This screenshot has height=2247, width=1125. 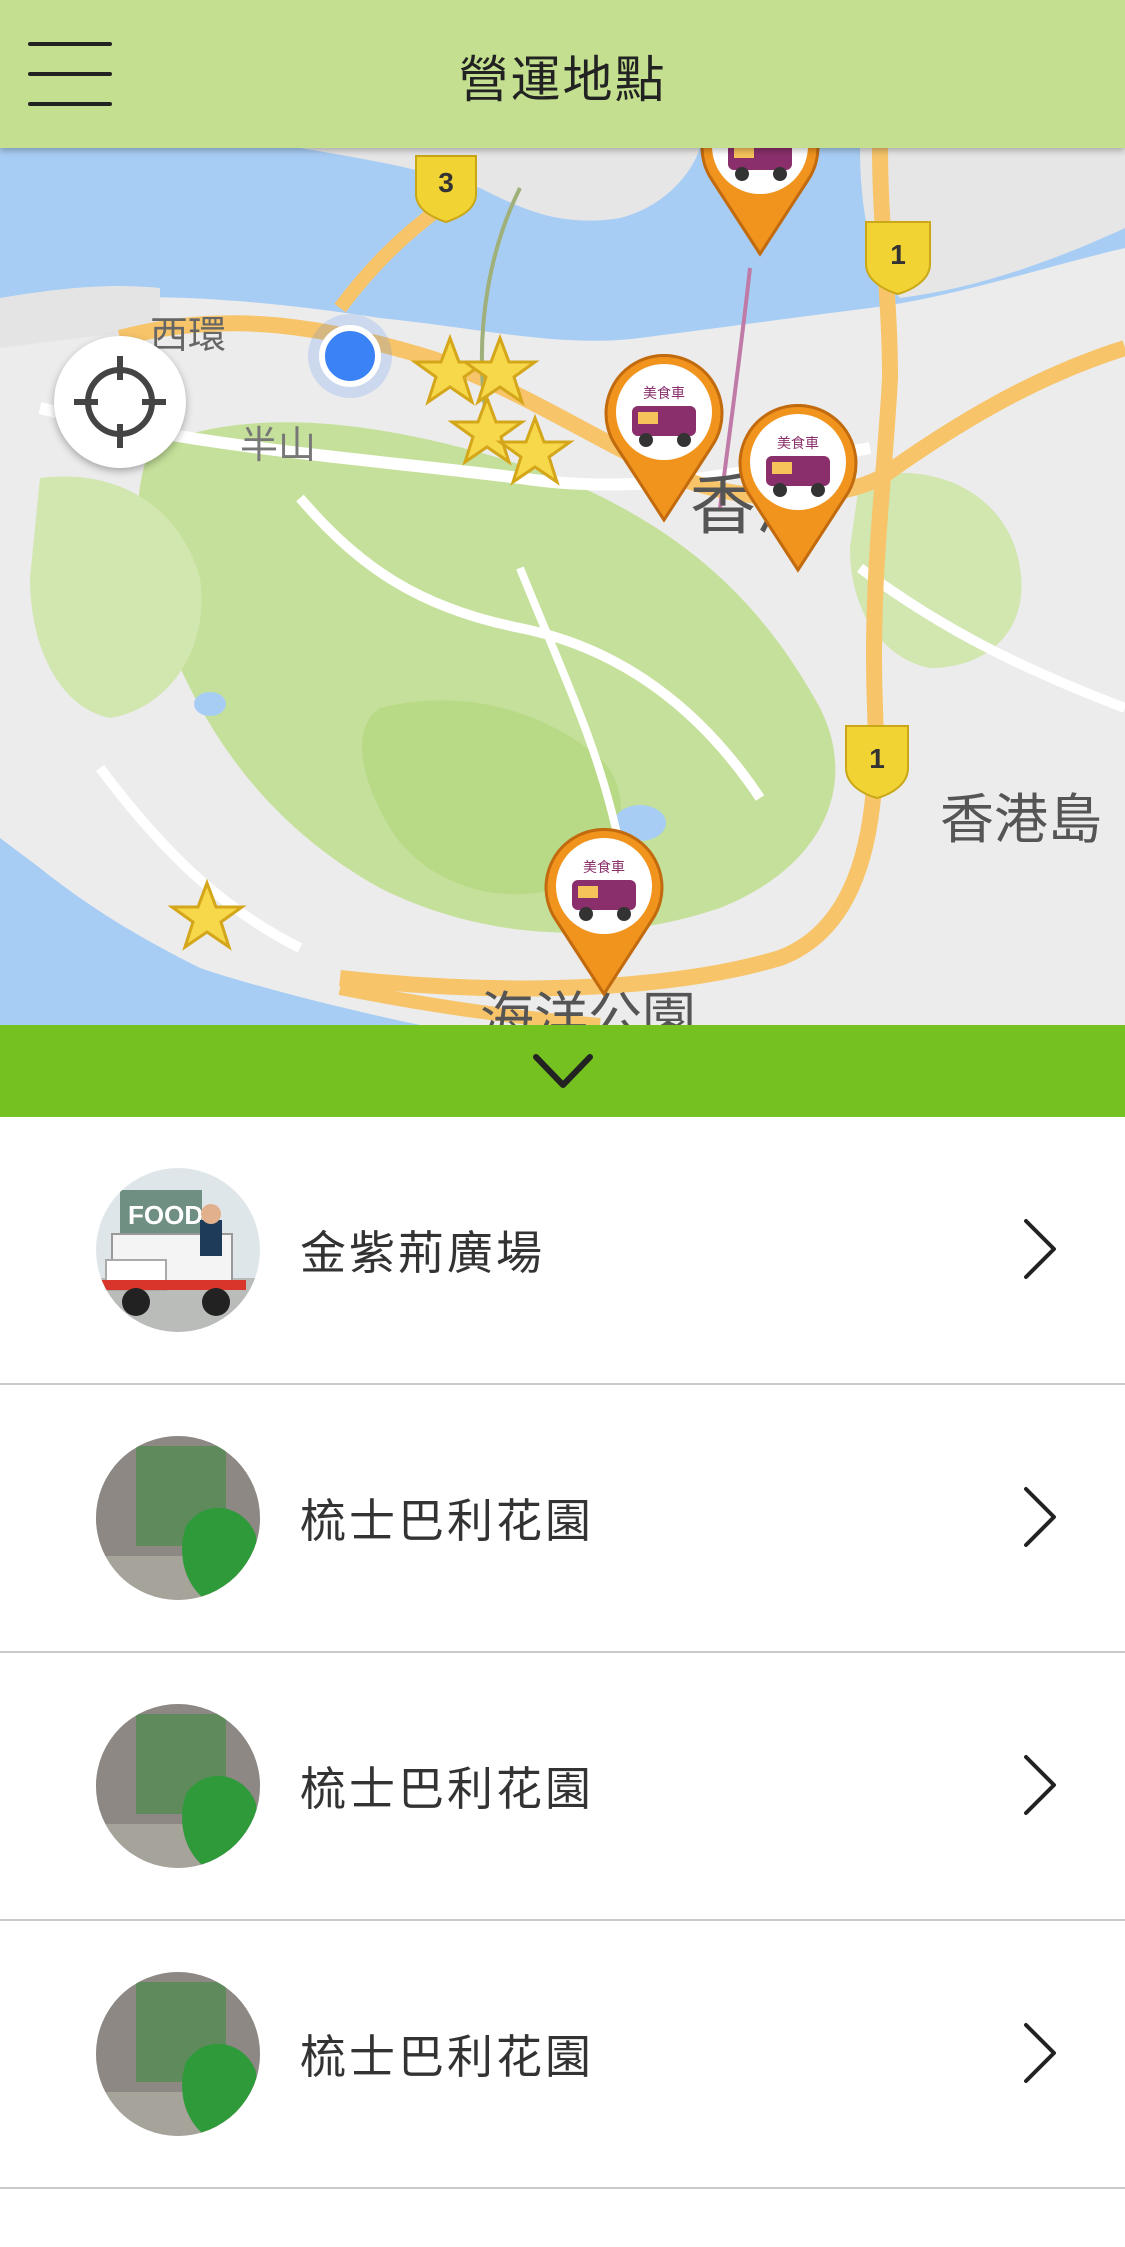 I want to click on page-title: 營運地點, so click(x=562, y=80).